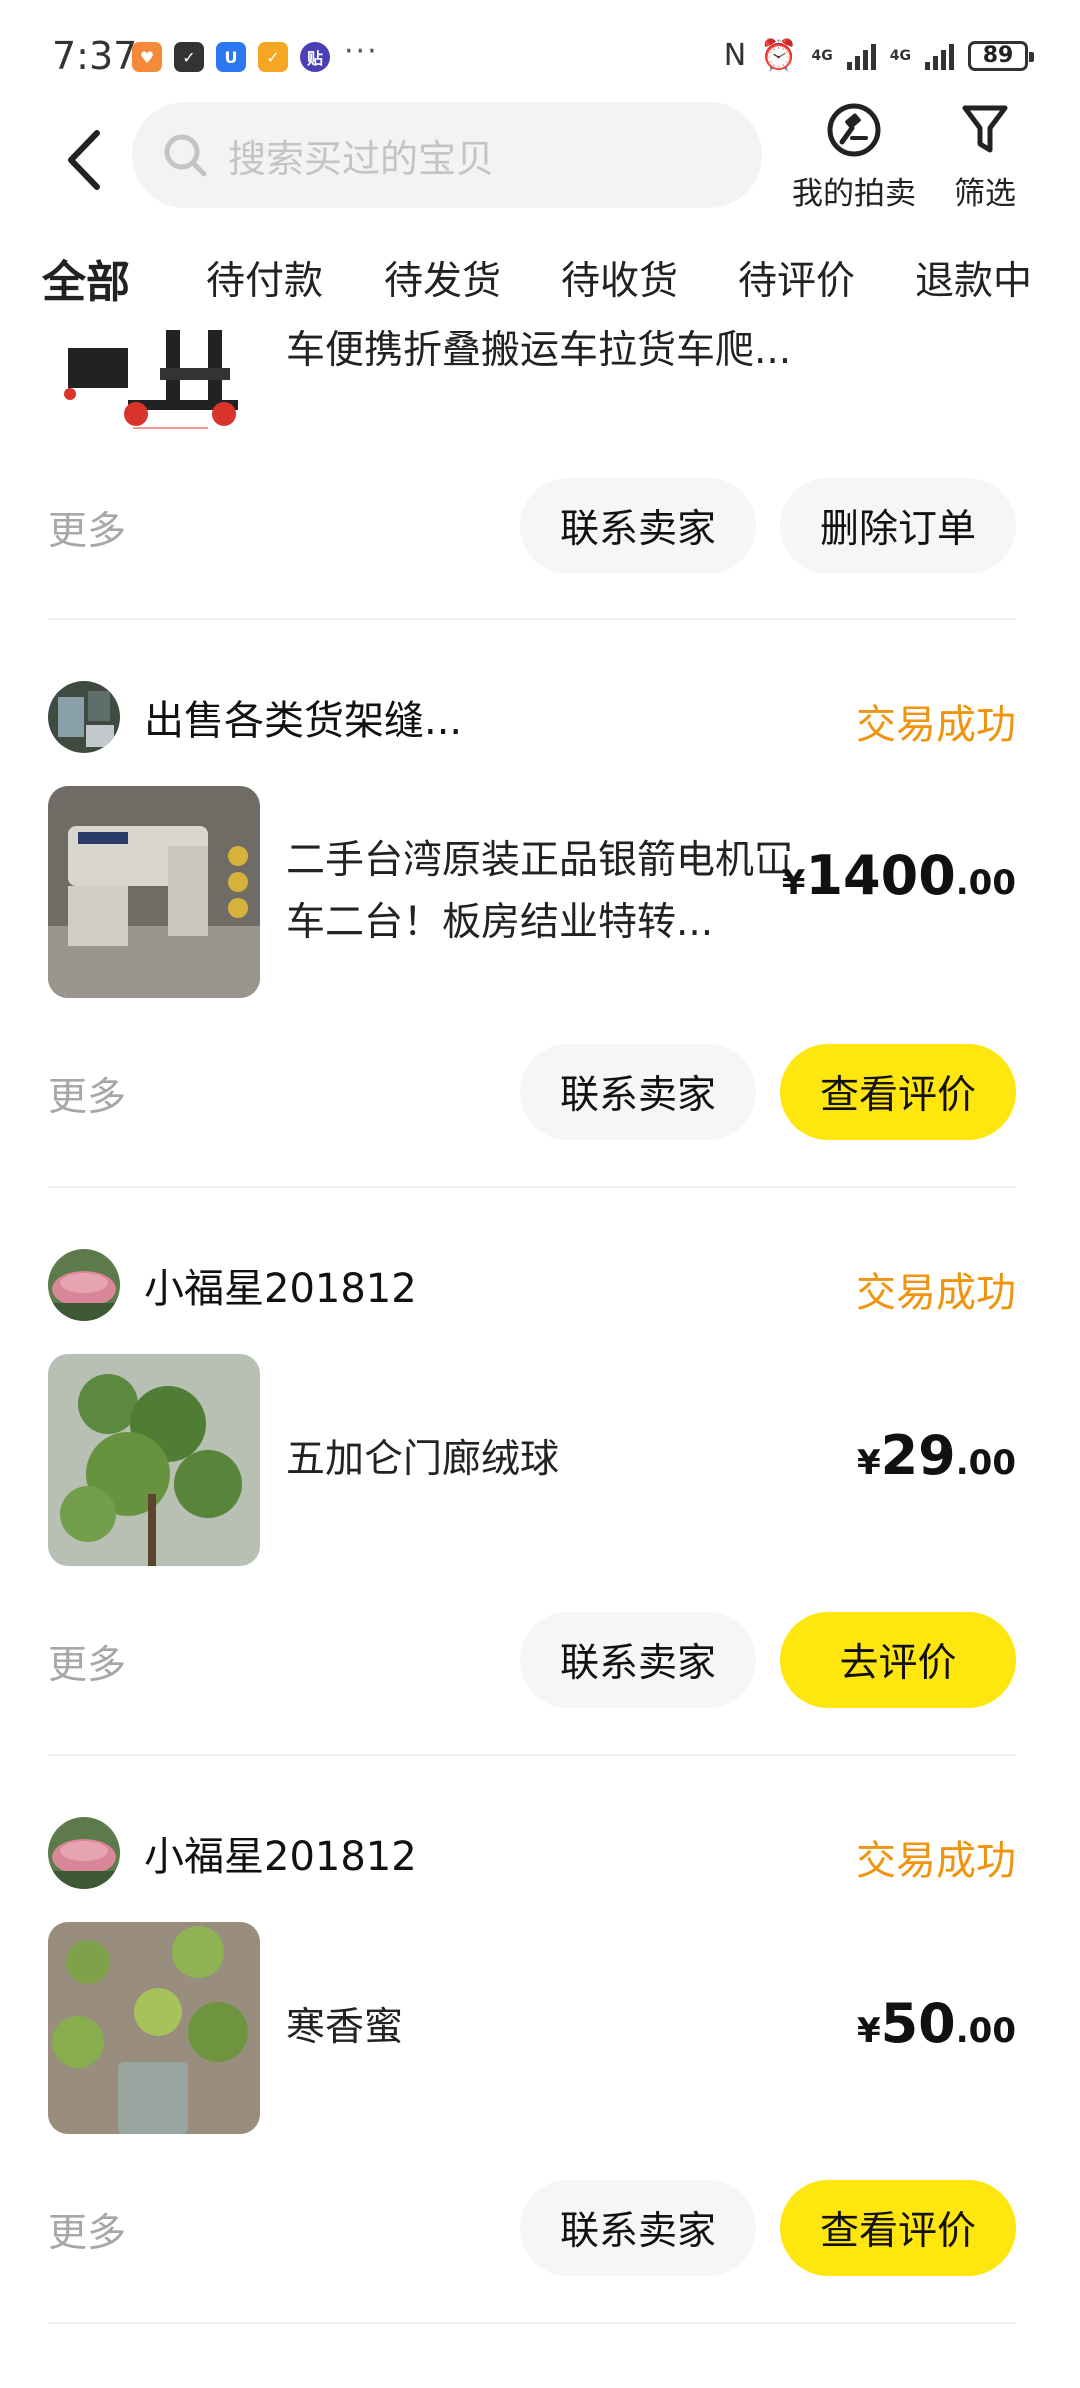 This screenshot has width=1080, height=2388. Describe the element at coordinates (779, 55) in the screenshot. I see `alarm-icon: ⏰` at that location.